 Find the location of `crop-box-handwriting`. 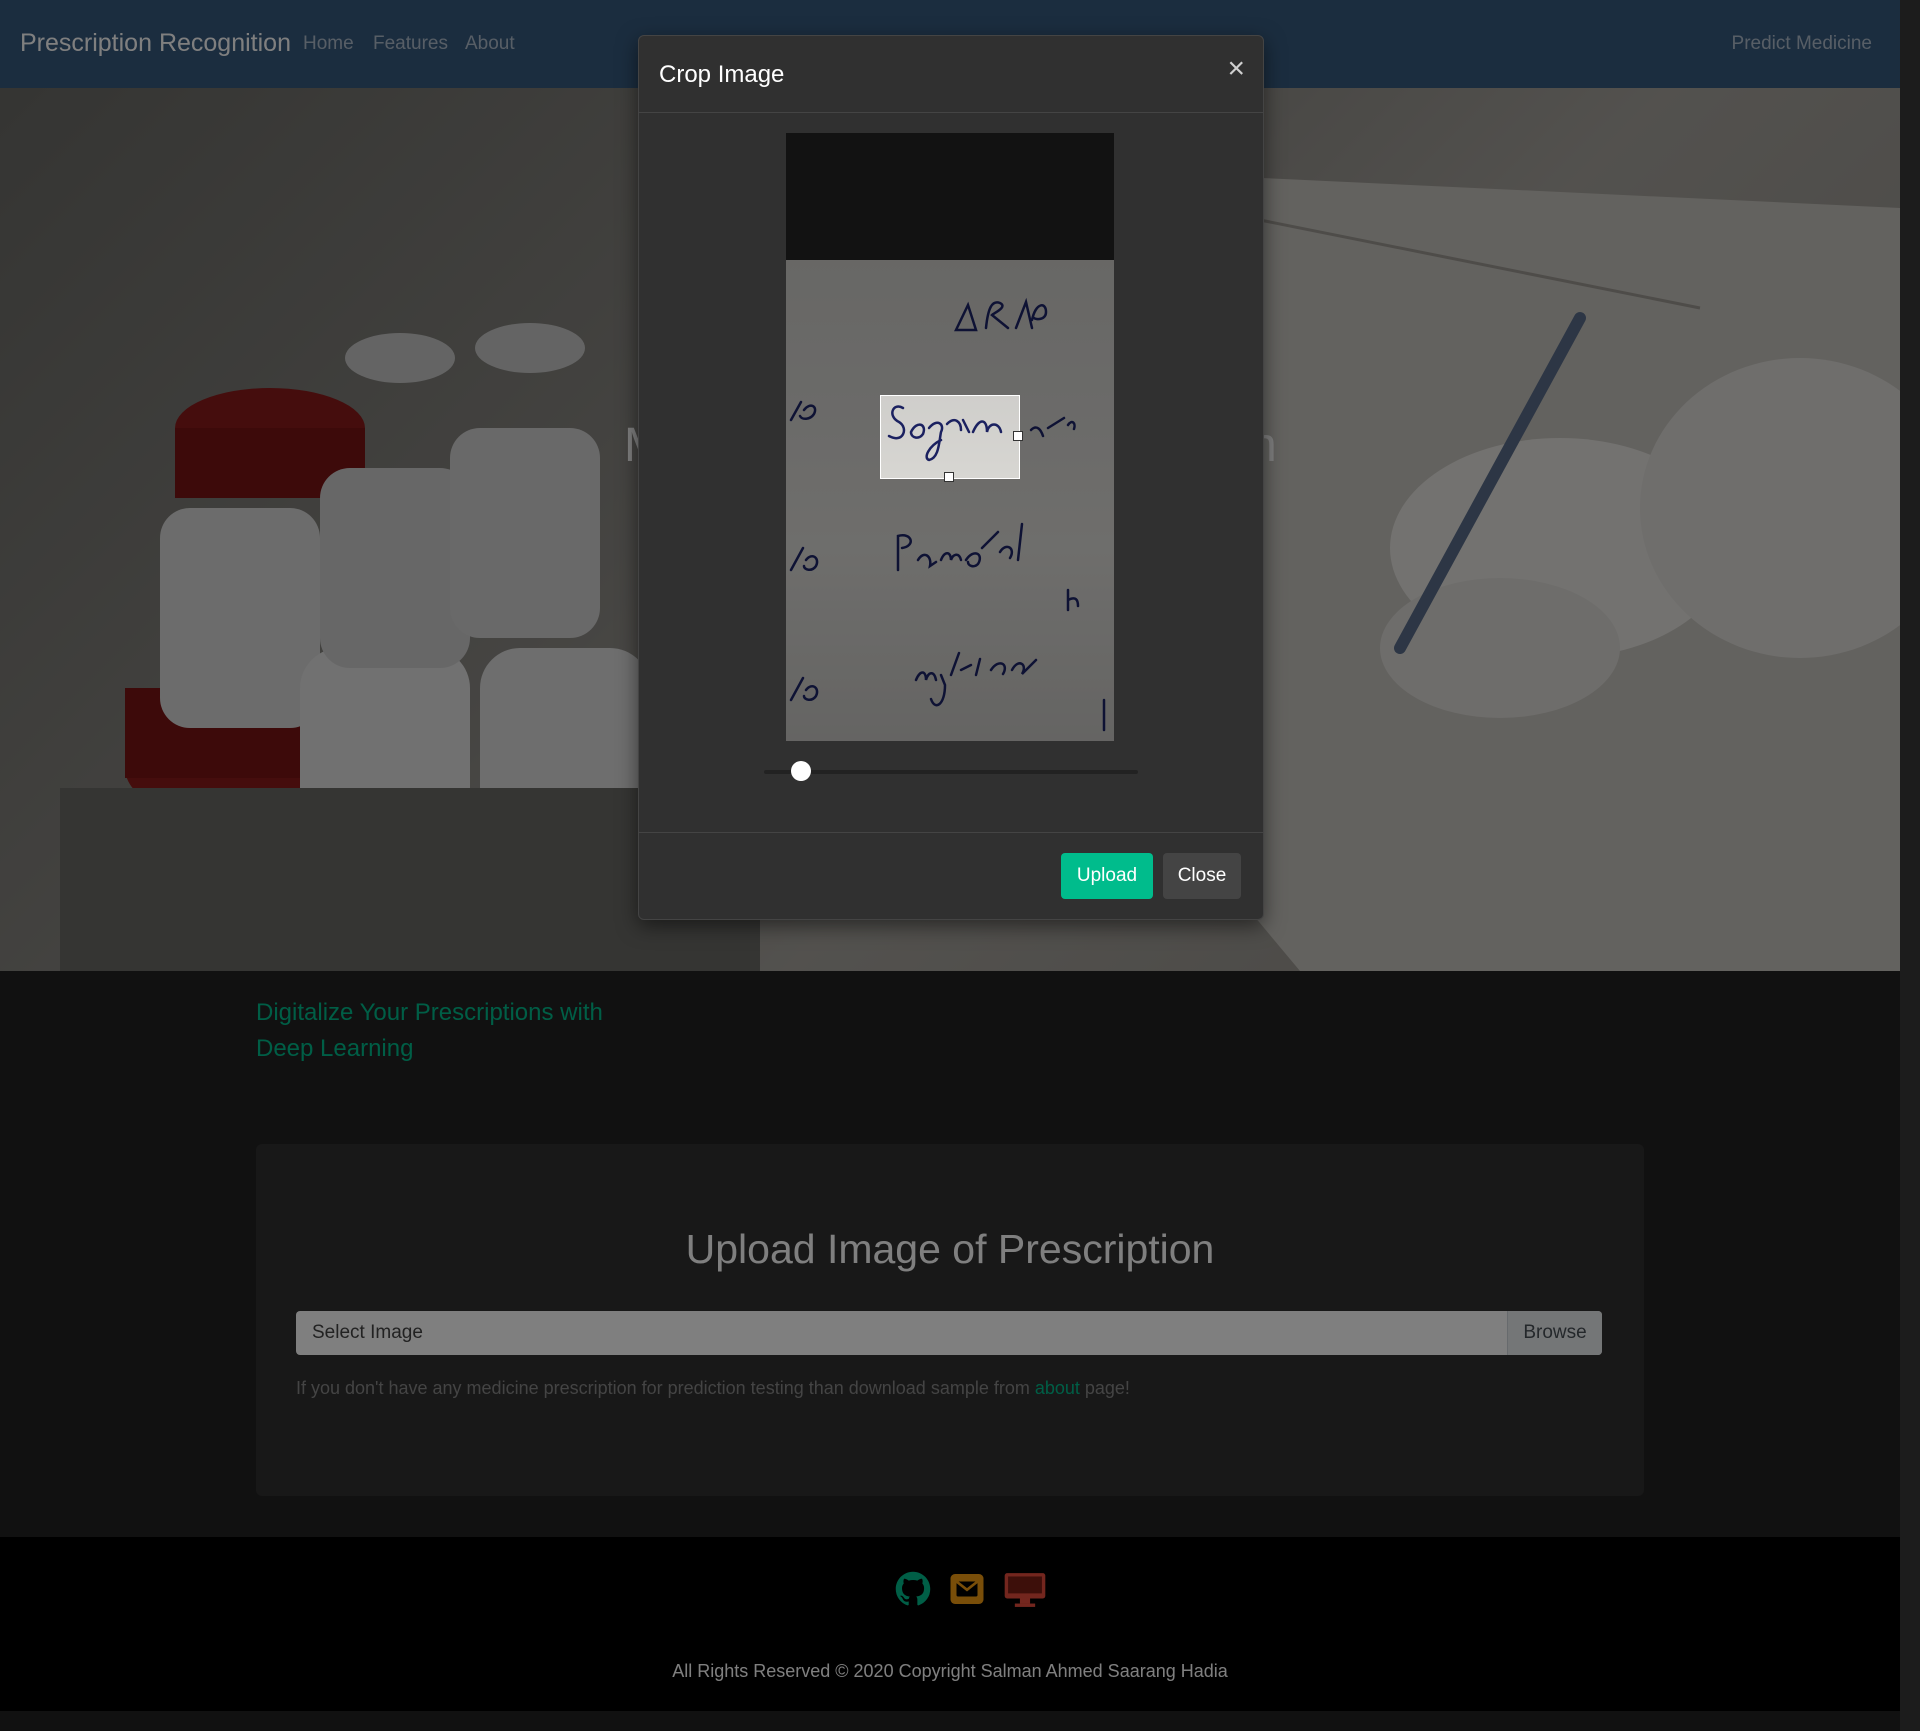

crop-box-handwriting is located at coordinates (945, 433).